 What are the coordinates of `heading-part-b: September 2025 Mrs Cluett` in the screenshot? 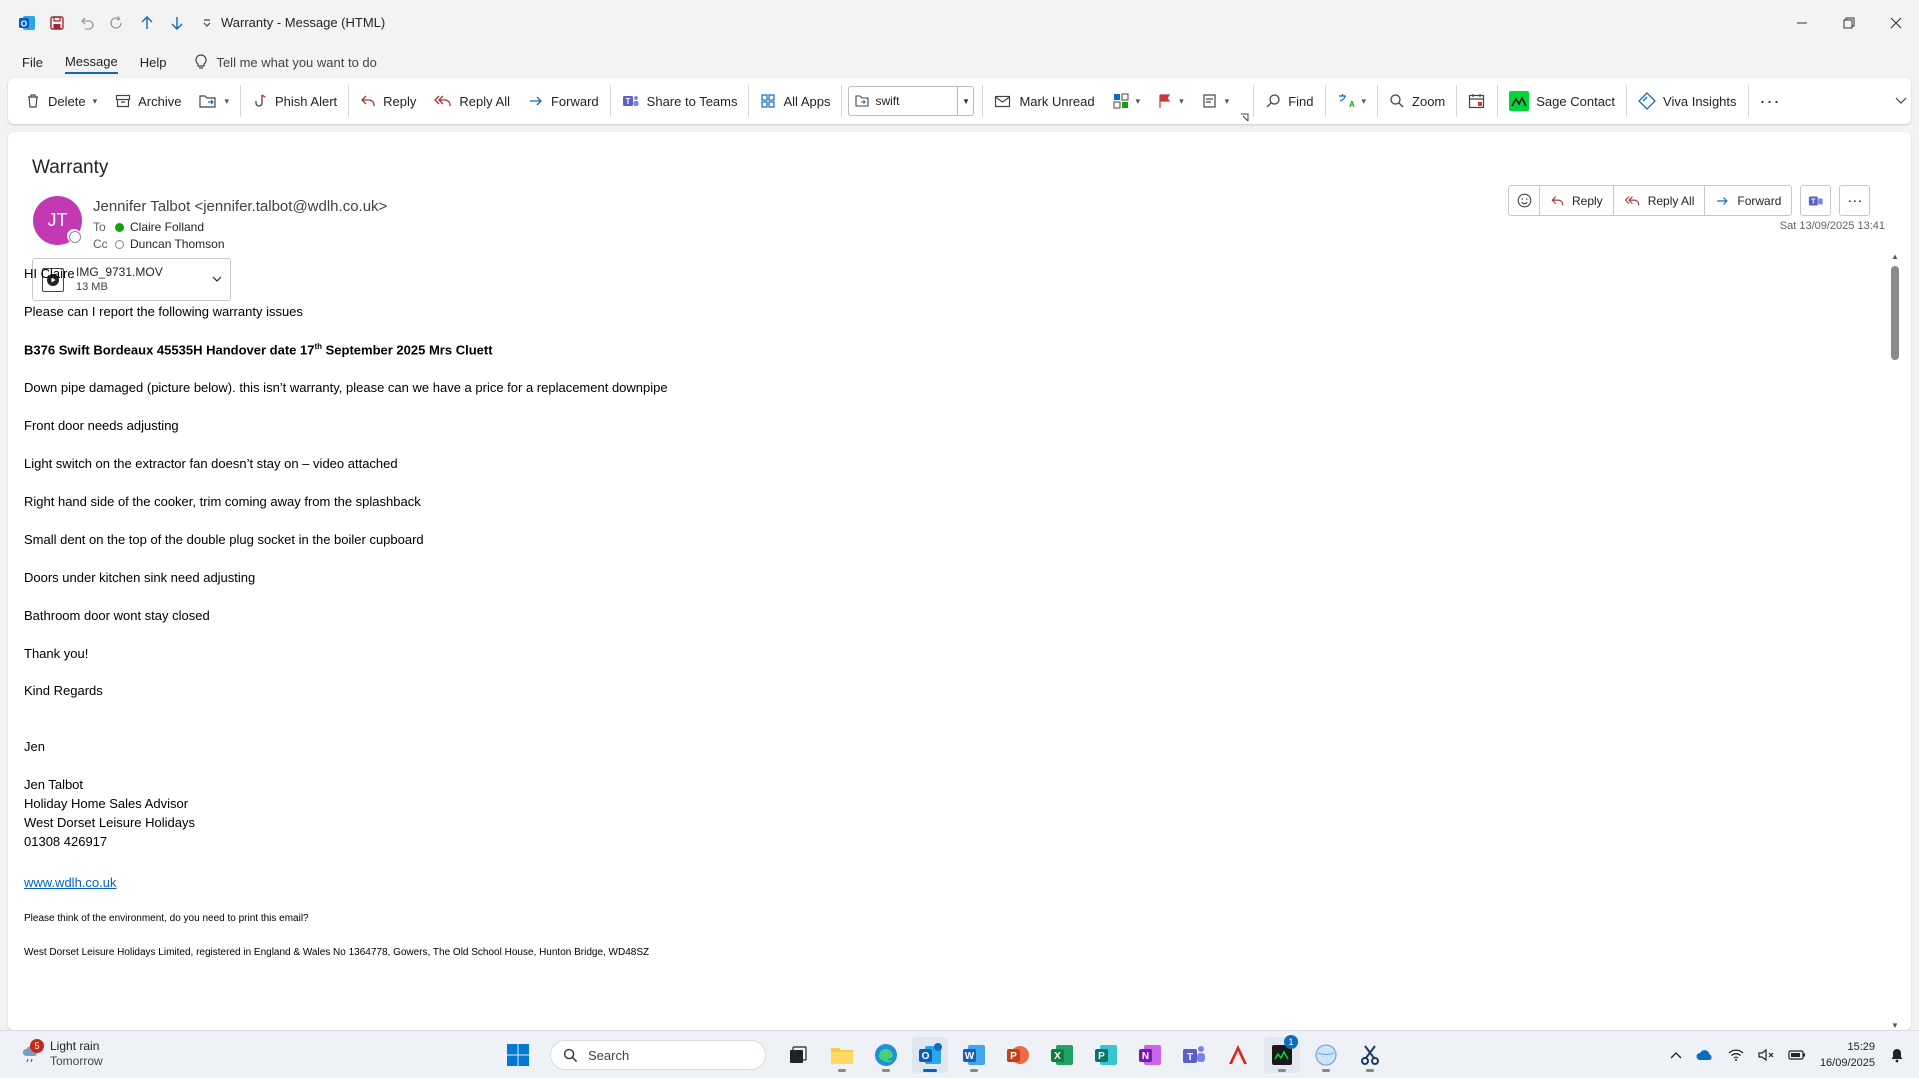 It's located at (407, 350).